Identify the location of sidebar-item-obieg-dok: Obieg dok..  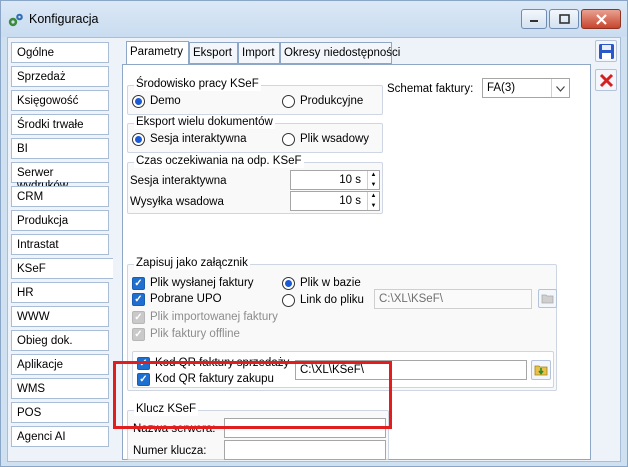
(60, 340).